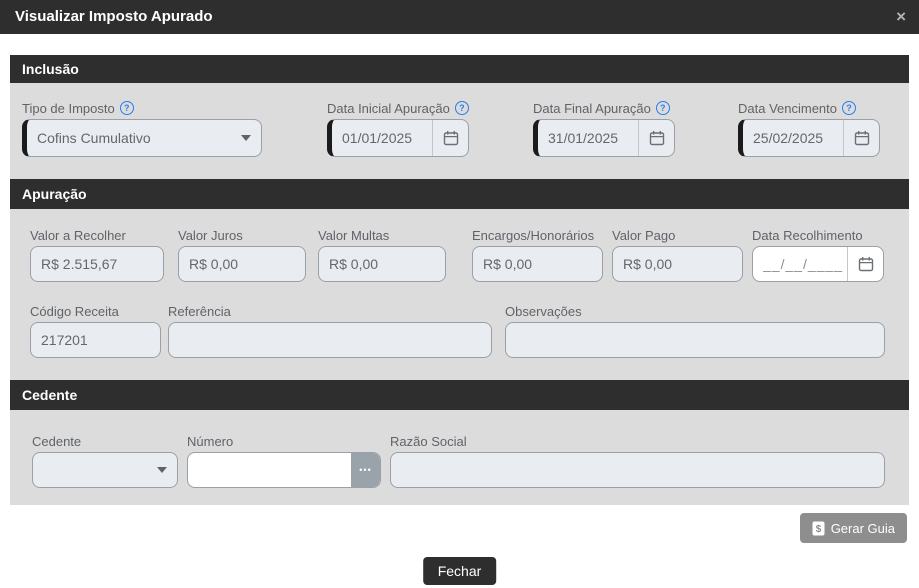 Image resolution: width=919 pixels, height=588 pixels. I want to click on field-encargos-honorarios: Encargos/Honorários R$ 0,00, so click(537, 254).